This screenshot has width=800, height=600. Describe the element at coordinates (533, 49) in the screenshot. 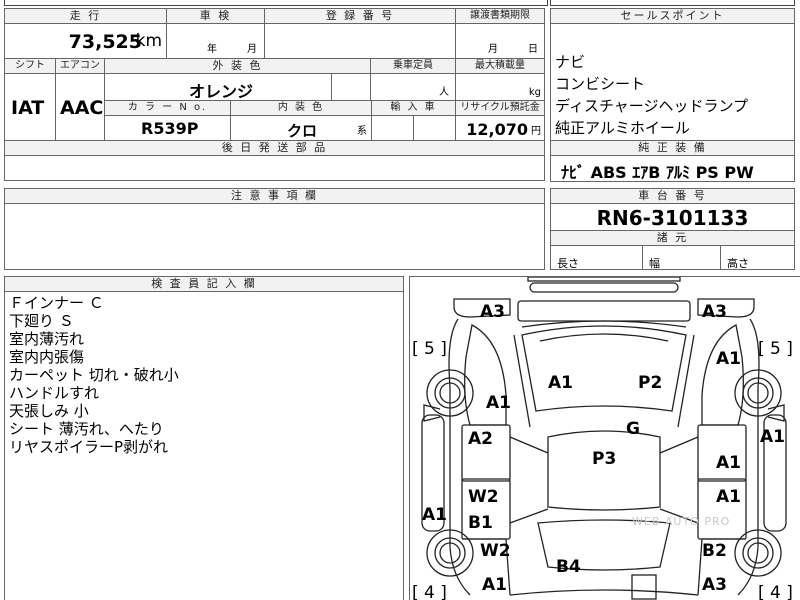

I see `transfer-day-unit: 日` at that location.